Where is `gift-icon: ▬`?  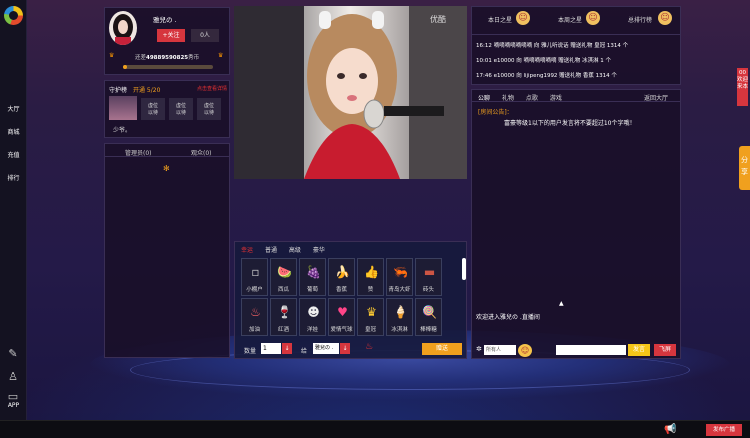
gift-icon: ▬ is located at coordinates (429, 272).